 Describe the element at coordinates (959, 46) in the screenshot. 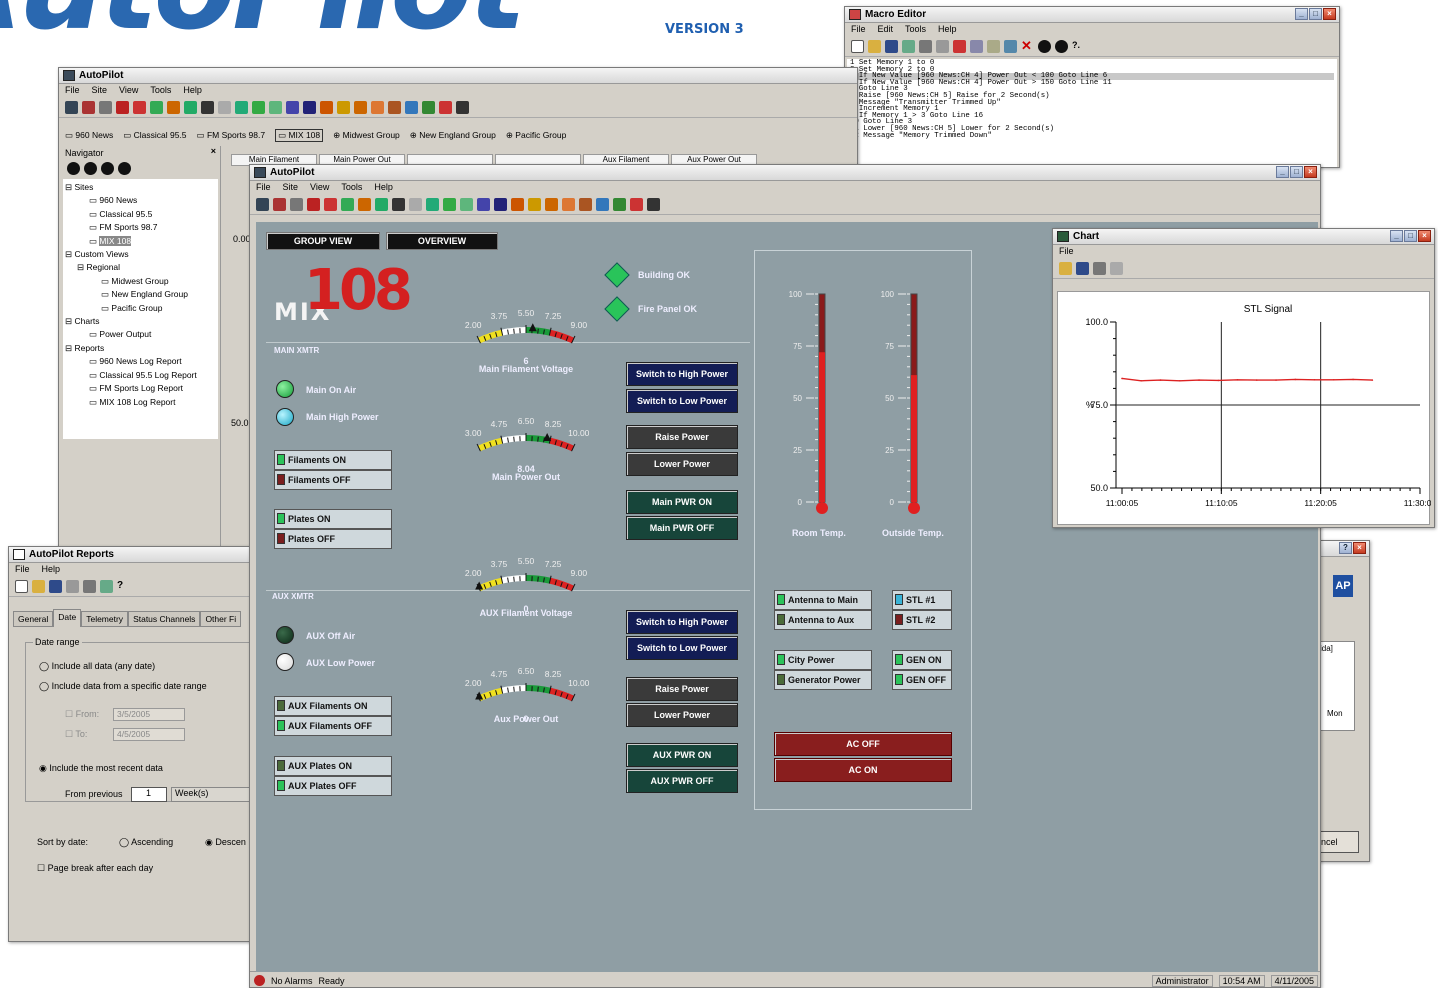

I see `cut-icon` at that location.